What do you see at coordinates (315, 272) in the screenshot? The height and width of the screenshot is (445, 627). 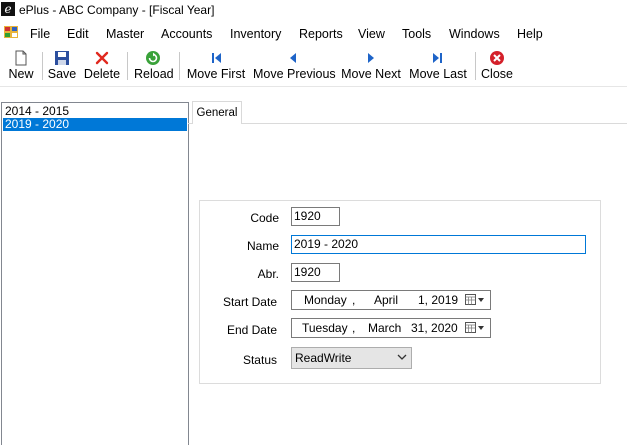 I see `abr-field: 1920` at bounding box center [315, 272].